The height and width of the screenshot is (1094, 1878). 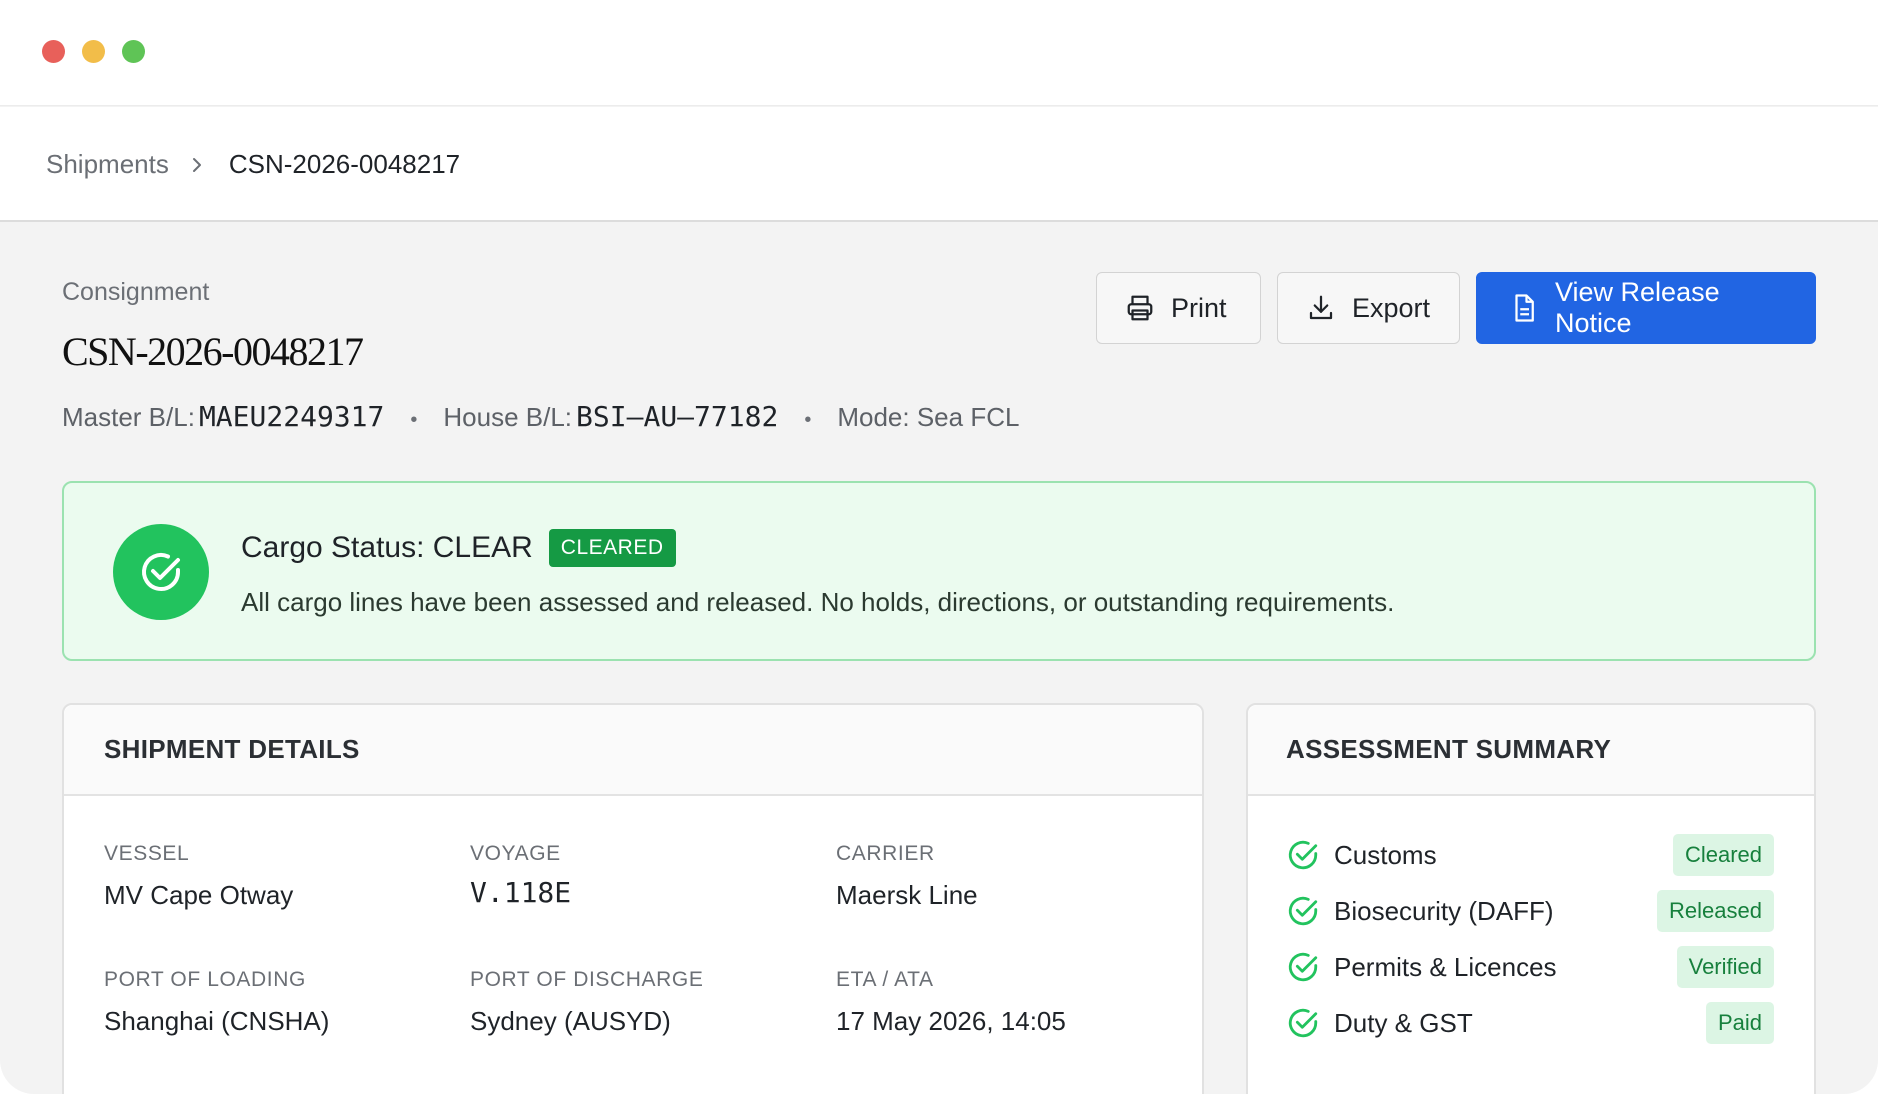 I want to click on assessment-name: Permits & Licences, so click(x=1445, y=966).